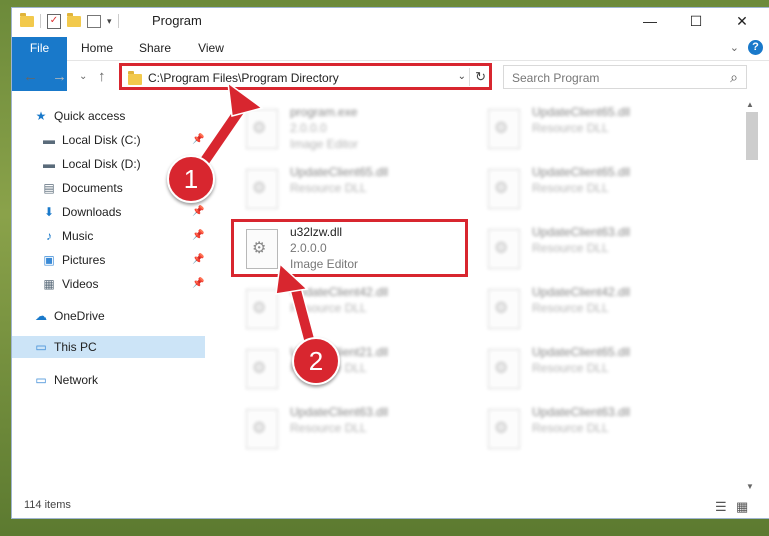 The width and height of the screenshot is (769, 536). Describe the element at coordinates (155, 48) in the screenshot. I see `tab-share: Share` at that location.